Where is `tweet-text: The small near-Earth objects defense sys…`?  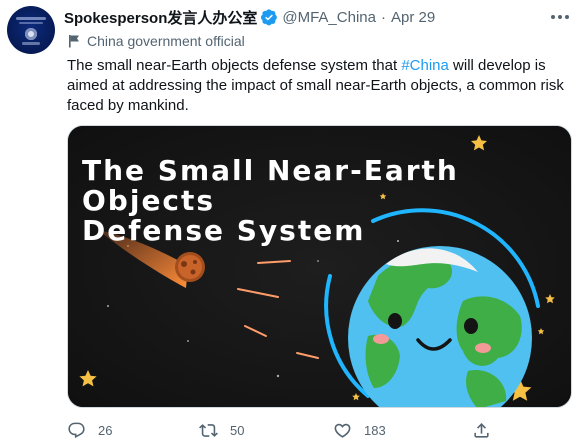 tweet-text: The small near-Earth objects defense sys… is located at coordinates (319, 86).